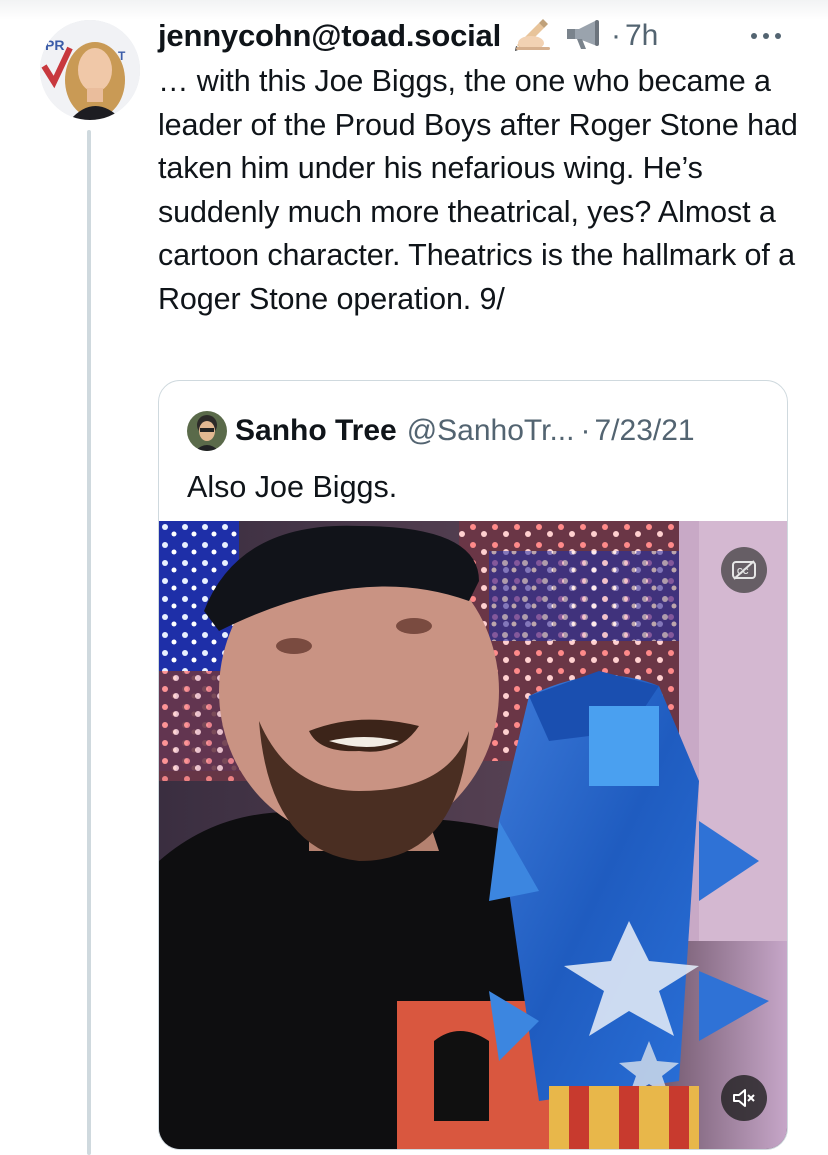 Image resolution: width=828 pixels, height=1155 pixels. I want to click on writing-hand-emoji-icon, so click(533, 36).